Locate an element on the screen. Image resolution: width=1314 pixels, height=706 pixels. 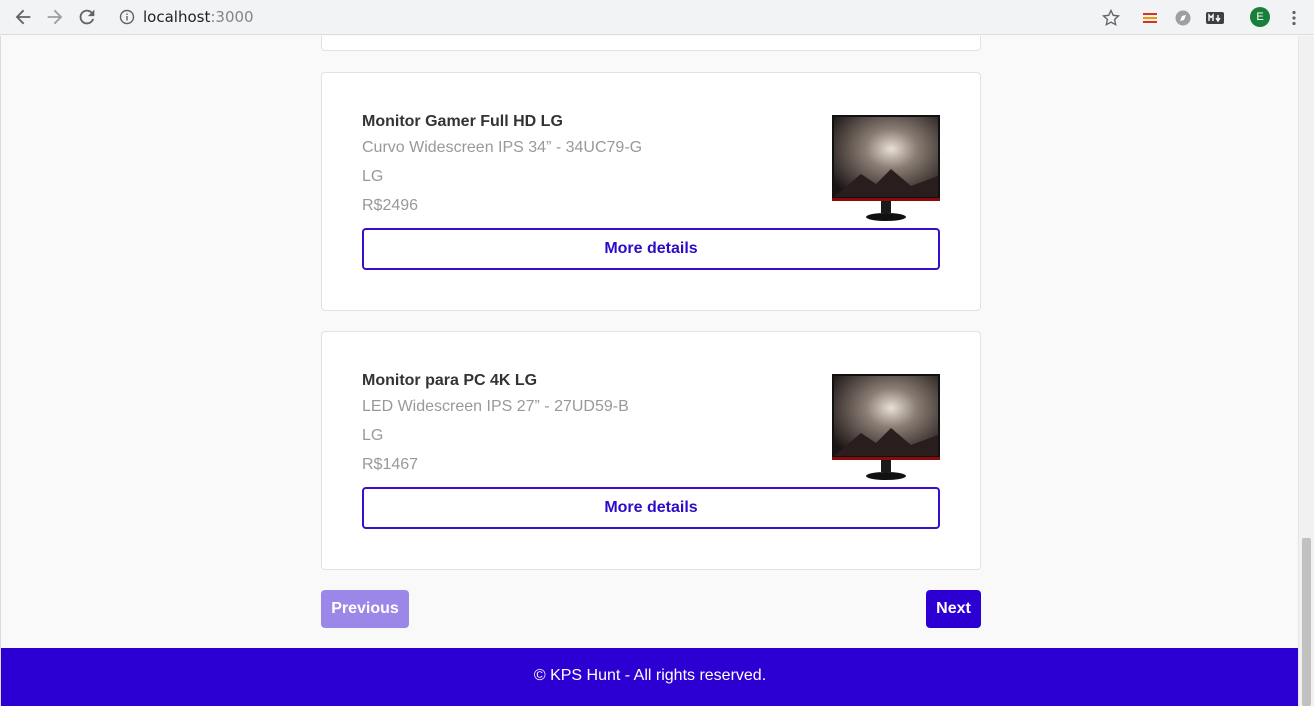
extension-compass-icon is located at coordinates (1183, 18).